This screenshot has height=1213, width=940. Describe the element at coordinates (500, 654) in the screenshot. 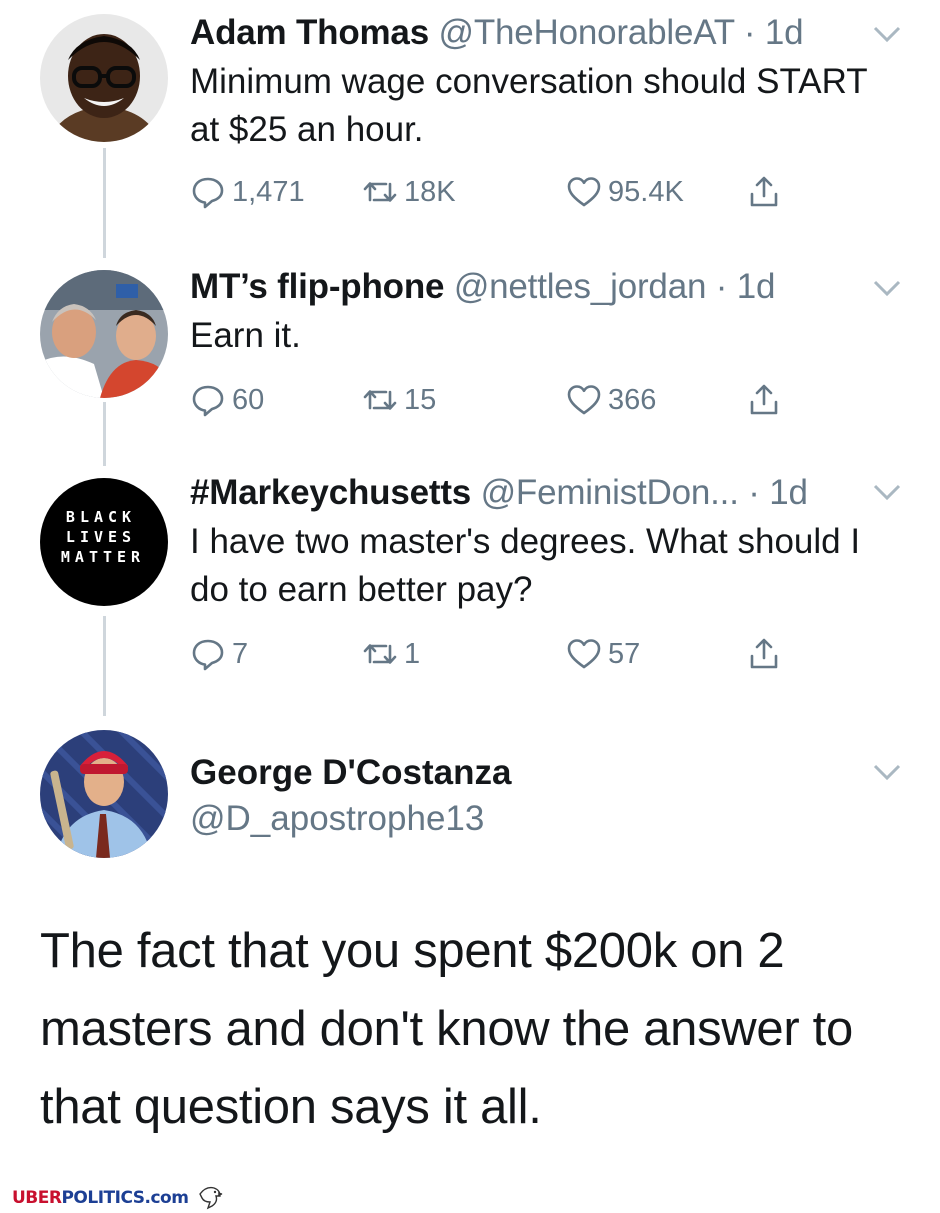

I see `tweet-actions: 7 1 57` at that location.